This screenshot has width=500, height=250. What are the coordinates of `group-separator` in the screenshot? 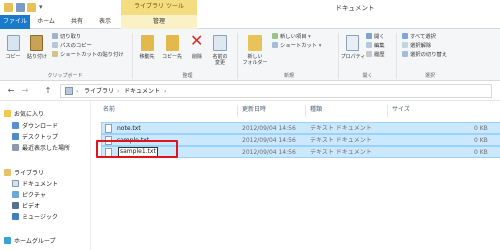 It's located at (338, 56).